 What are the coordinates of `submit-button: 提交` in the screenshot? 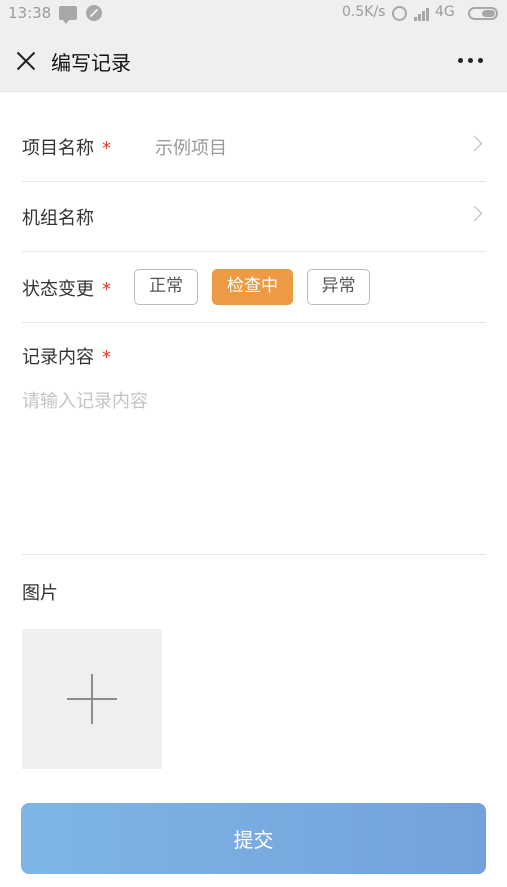 It's located at (253, 838).